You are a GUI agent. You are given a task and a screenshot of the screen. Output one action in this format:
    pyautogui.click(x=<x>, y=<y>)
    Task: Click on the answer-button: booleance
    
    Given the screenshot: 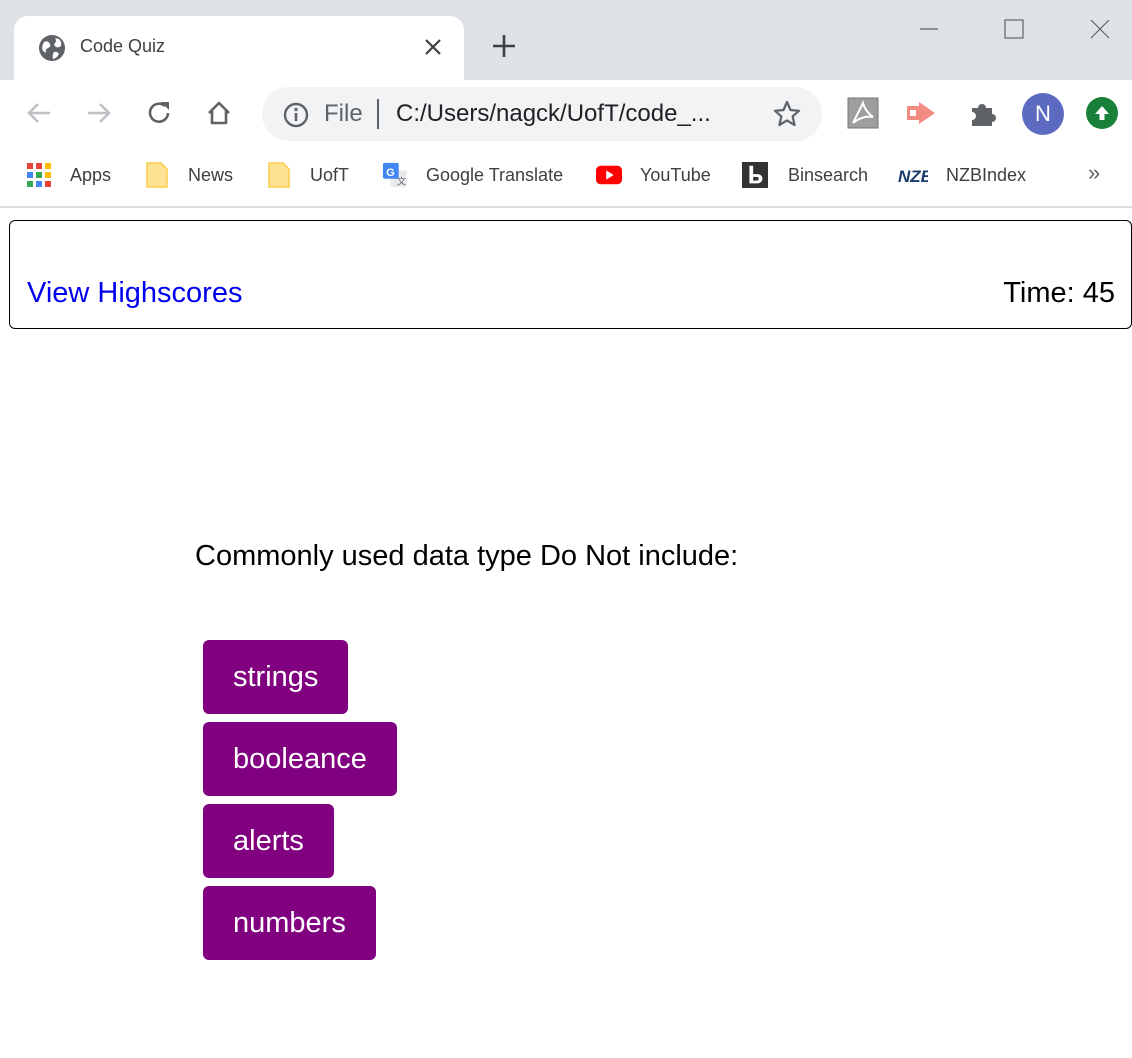 What is the action you would take?
    pyautogui.click(x=300, y=759)
    